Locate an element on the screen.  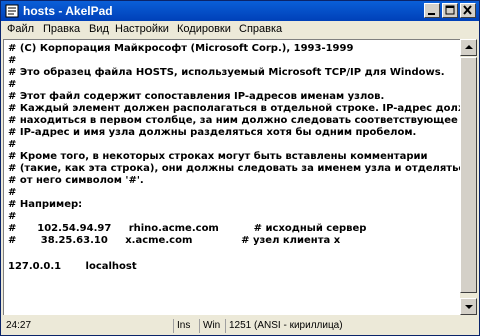
arrow-down-icon is located at coordinates (469, 307).